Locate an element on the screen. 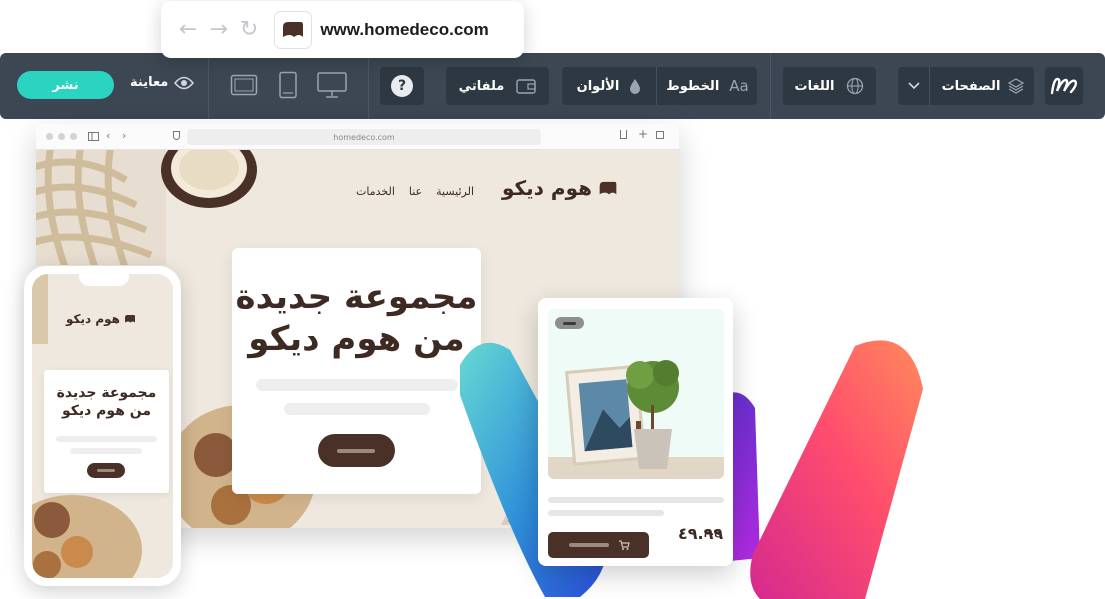  sidebar-icon is located at coordinates (93, 136).